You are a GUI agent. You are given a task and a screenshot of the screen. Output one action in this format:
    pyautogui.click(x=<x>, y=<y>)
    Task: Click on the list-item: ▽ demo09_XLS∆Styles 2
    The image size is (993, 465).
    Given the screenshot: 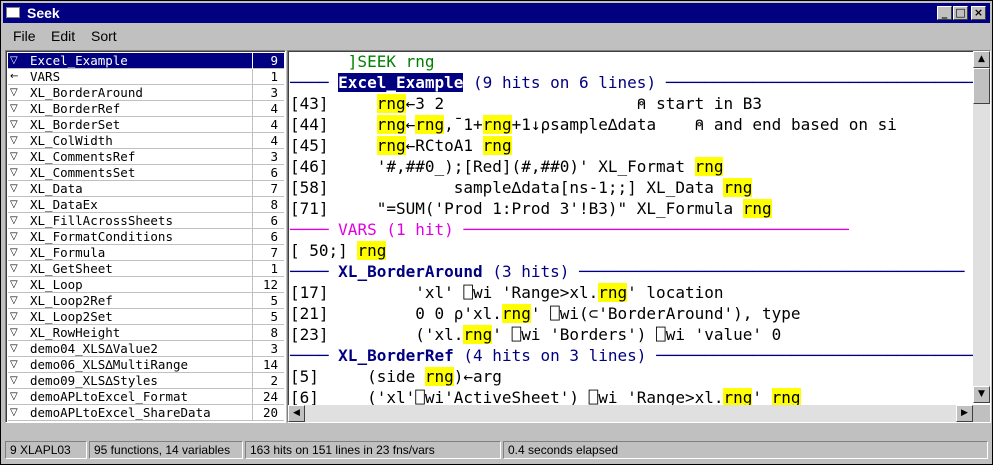 What is the action you would take?
    pyautogui.click(x=146, y=381)
    